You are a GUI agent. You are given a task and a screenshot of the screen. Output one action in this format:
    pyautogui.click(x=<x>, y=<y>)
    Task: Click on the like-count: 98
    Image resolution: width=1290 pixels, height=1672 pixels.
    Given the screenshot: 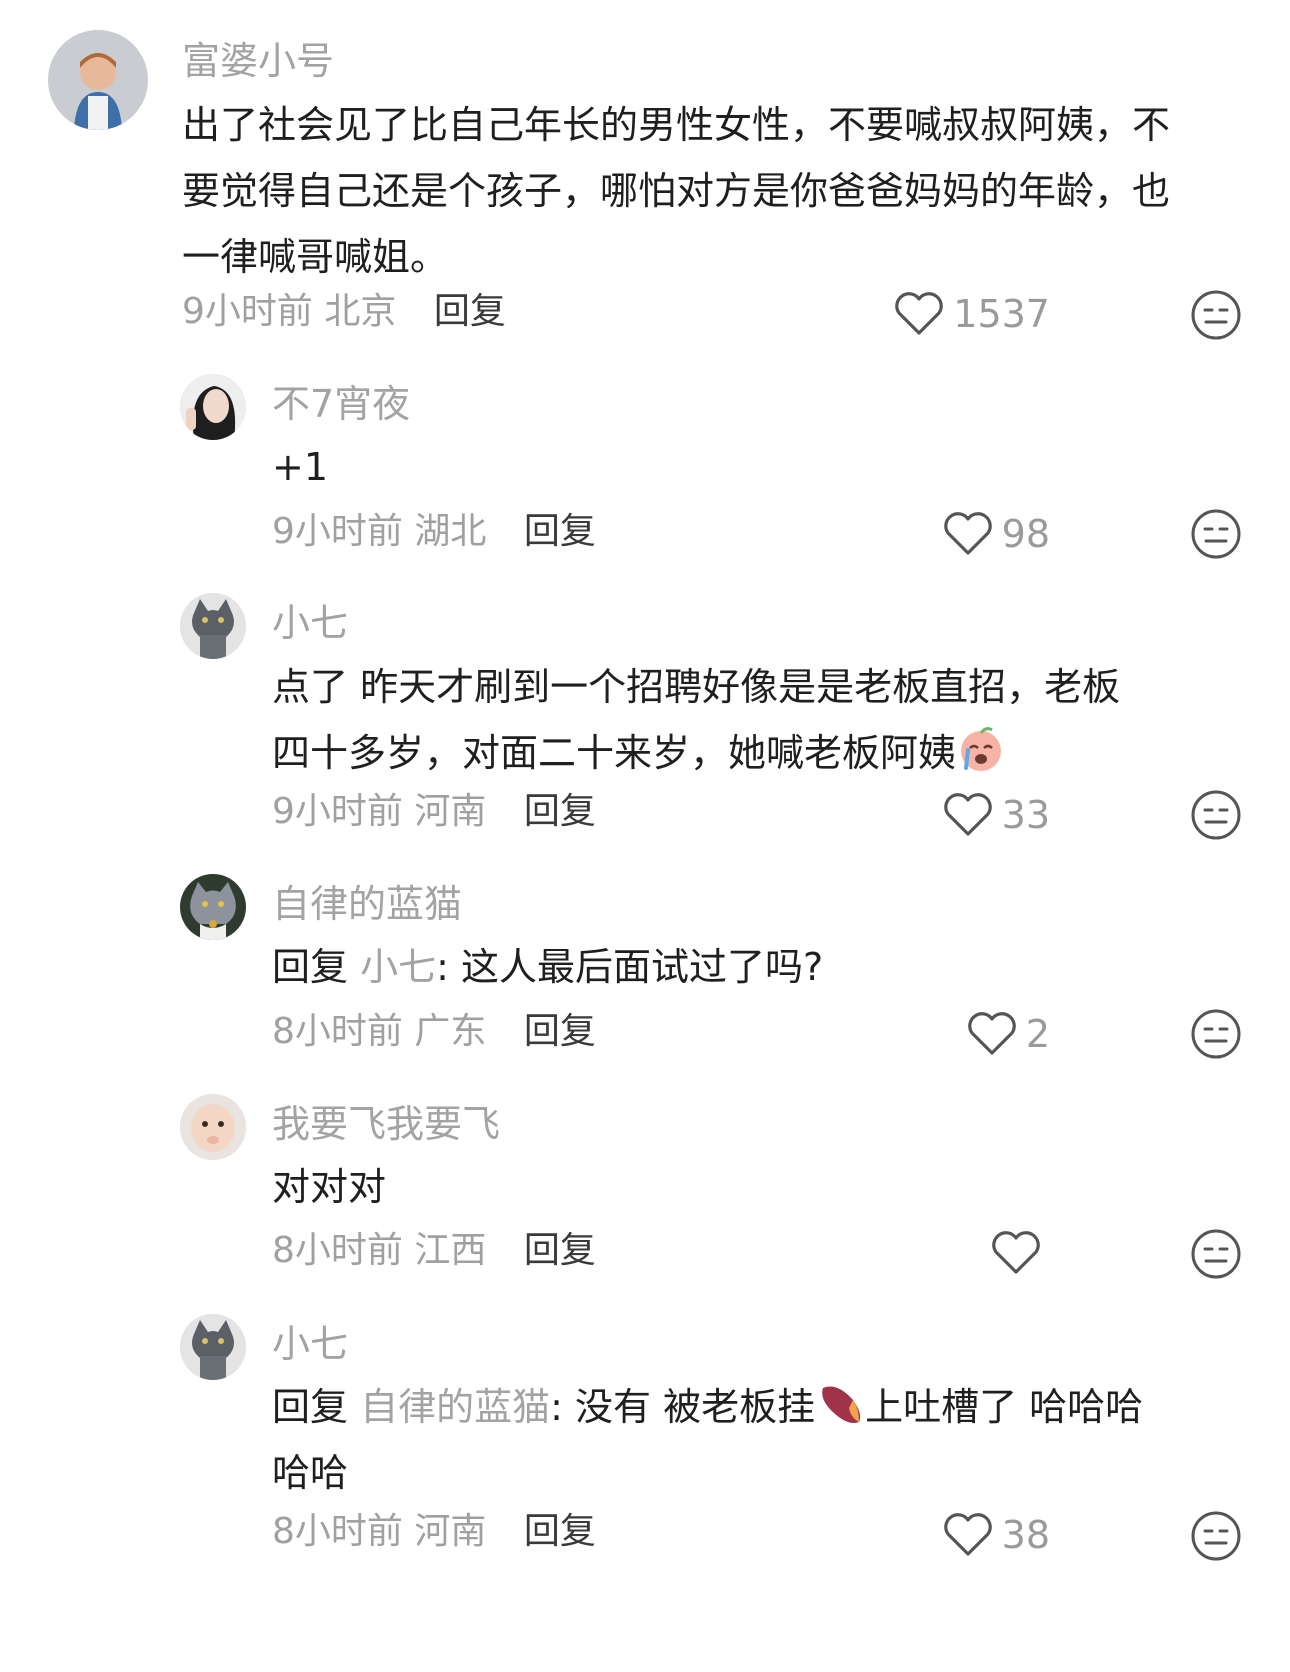 What is the action you would take?
    pyautogui.click(x=1025, y=534)
    